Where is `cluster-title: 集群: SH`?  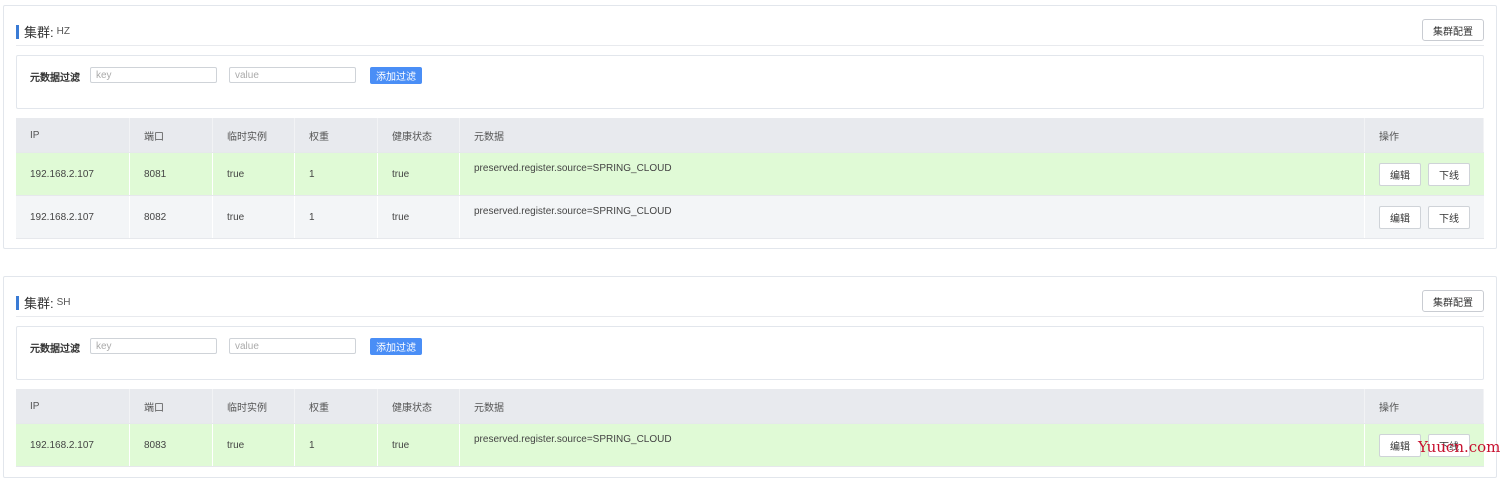 cluster-title: 集群: SH is located at coordinates (43, 302).